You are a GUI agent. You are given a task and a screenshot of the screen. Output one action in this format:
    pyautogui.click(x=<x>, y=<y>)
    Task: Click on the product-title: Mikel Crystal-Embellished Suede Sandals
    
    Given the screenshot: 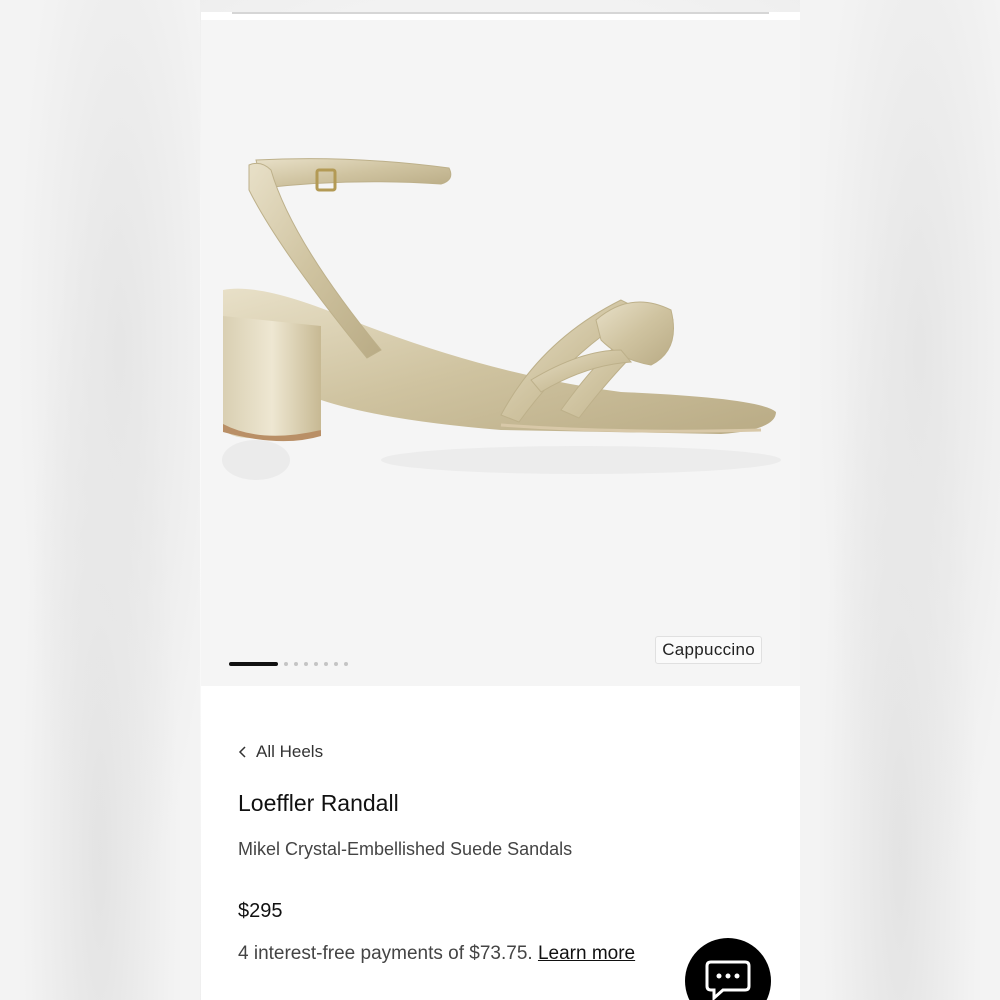 What is the action you would take?
    pyautogui.click(x=405, y=849)
    